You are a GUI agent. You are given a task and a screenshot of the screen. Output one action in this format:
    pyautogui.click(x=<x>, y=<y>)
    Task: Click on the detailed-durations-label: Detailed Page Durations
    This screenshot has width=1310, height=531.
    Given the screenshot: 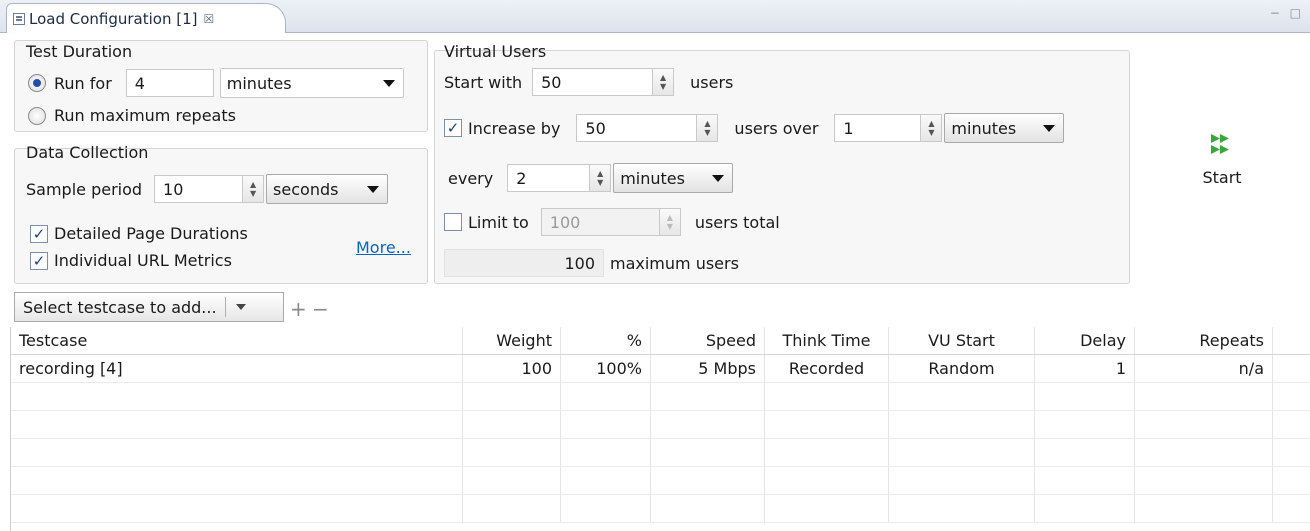 What is the action you would take?
    pyautogui.click(x=151, y=233)
    